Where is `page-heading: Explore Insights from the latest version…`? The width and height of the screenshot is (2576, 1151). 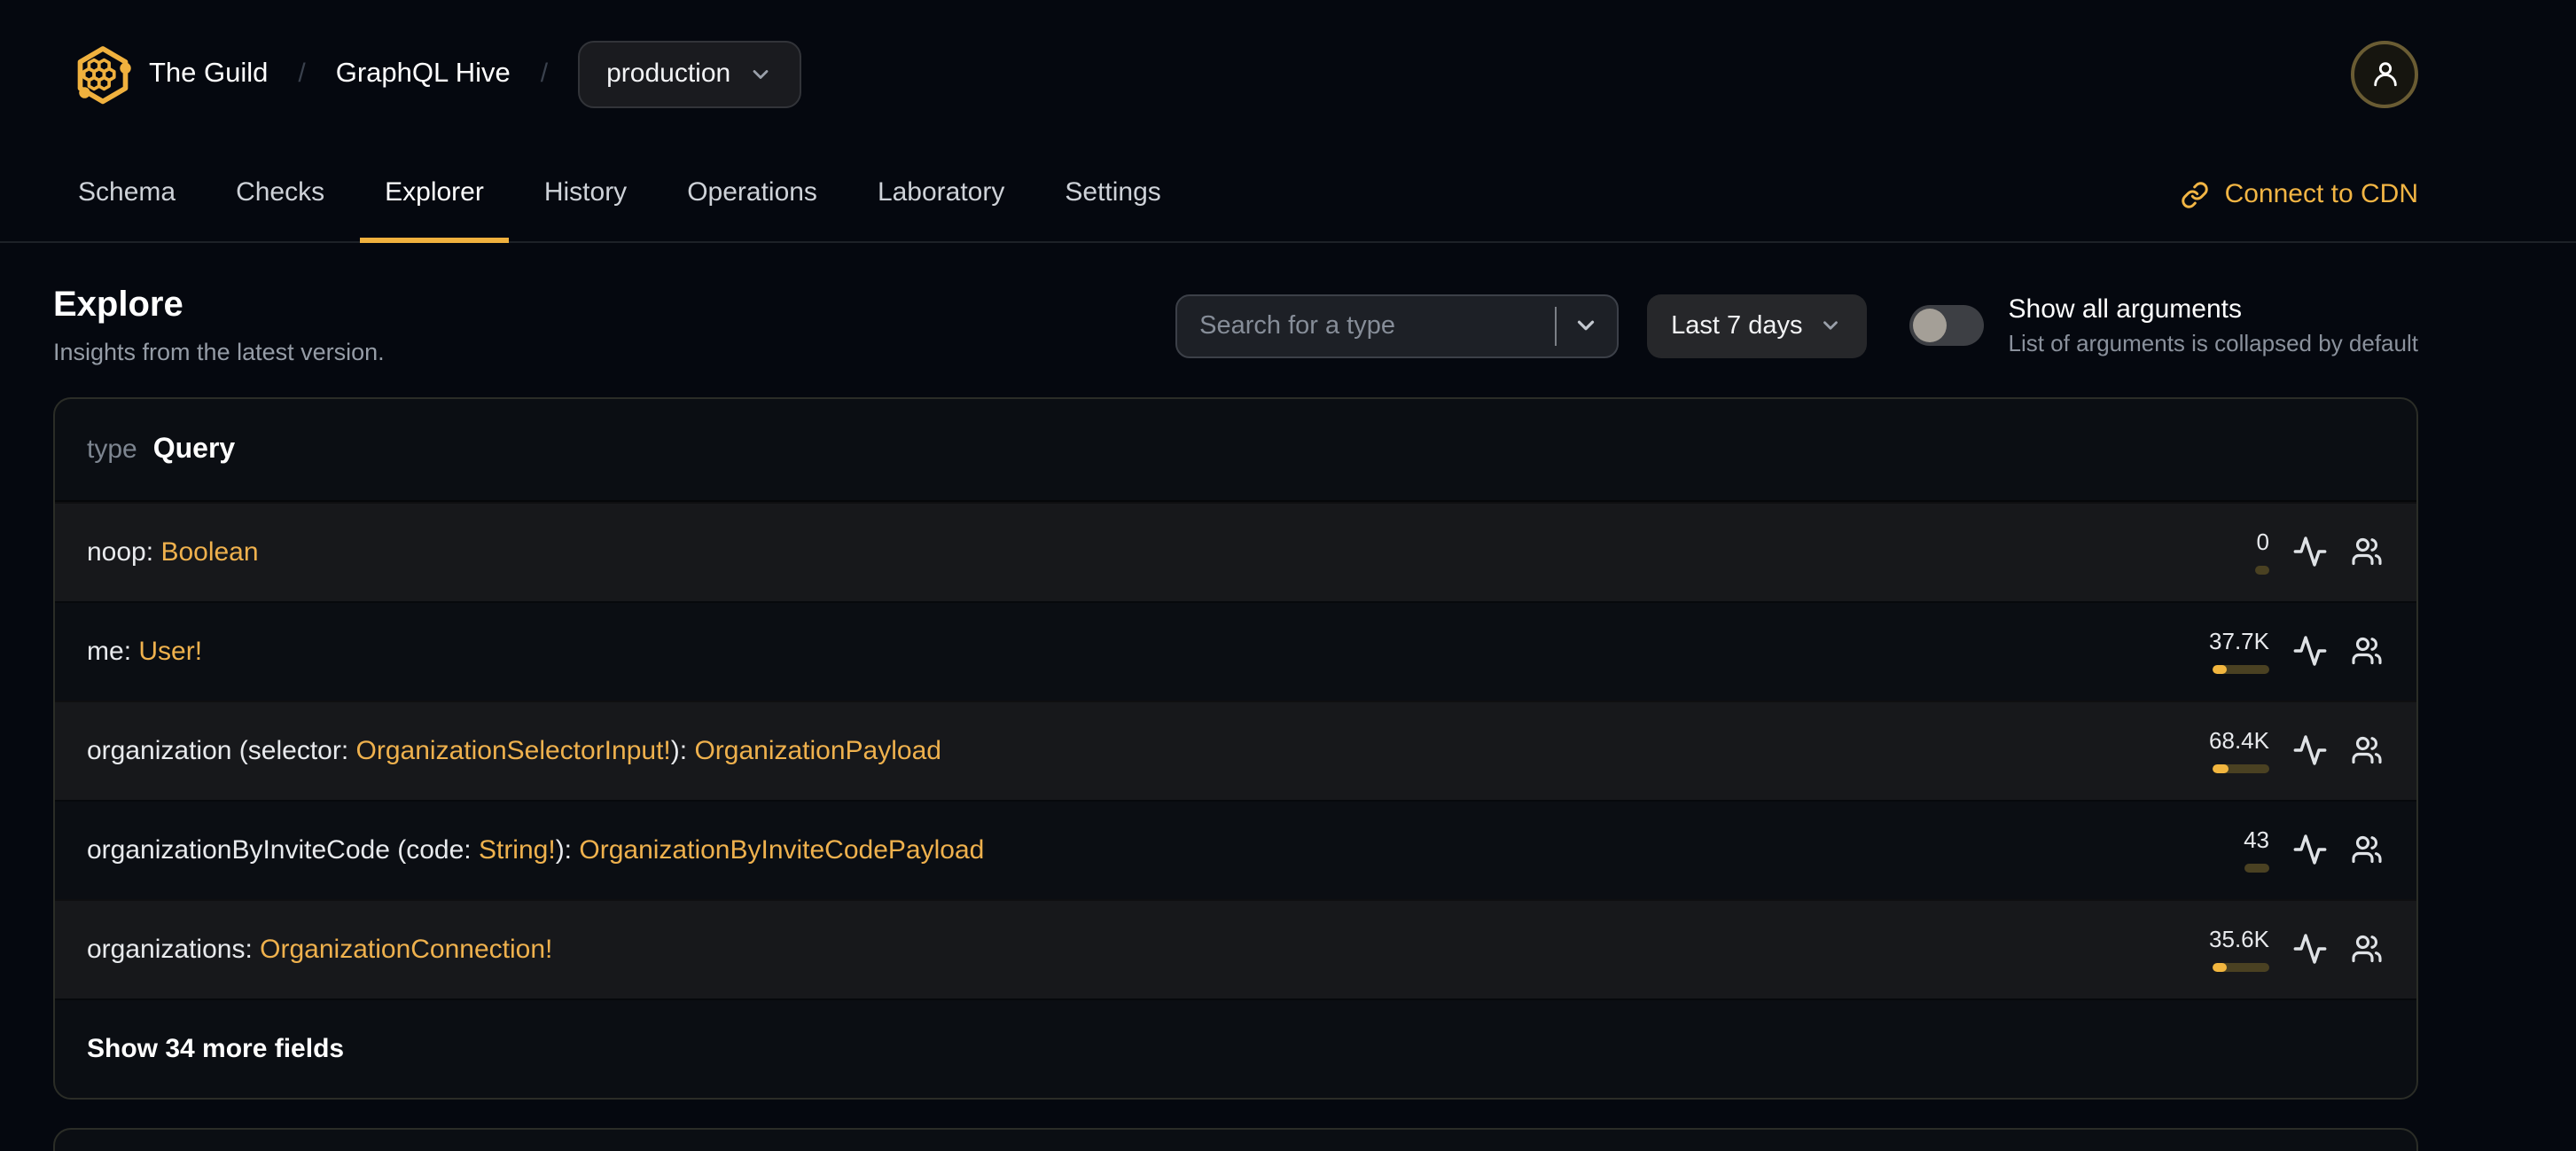
page-heading: Explore Insights from the latest version… is located at coordinates (219, 325).